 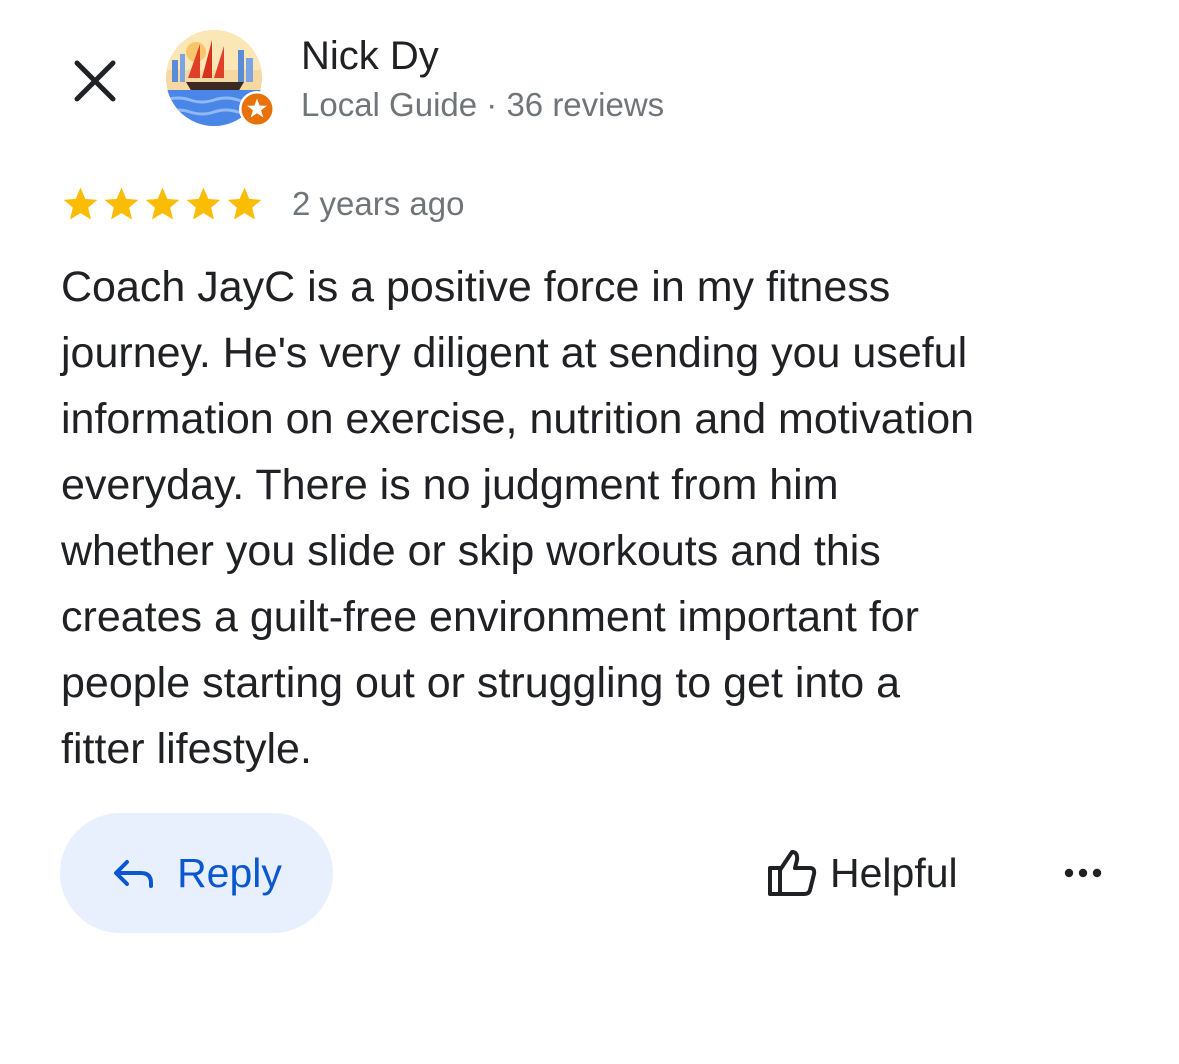 I want to click on reviewer-meta: Local Guide · 36 reviews, so click(x=483, y=104).